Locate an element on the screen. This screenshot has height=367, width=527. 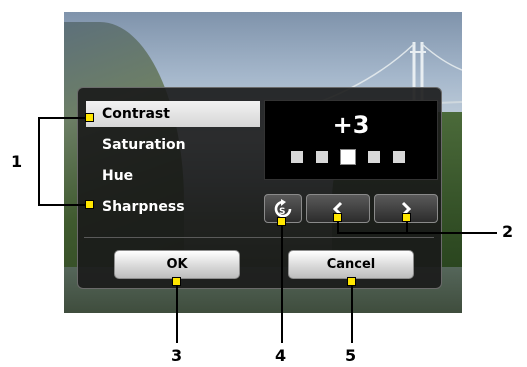
menu-item-sharpness: Sharpness is located at coordinates (173, 207).